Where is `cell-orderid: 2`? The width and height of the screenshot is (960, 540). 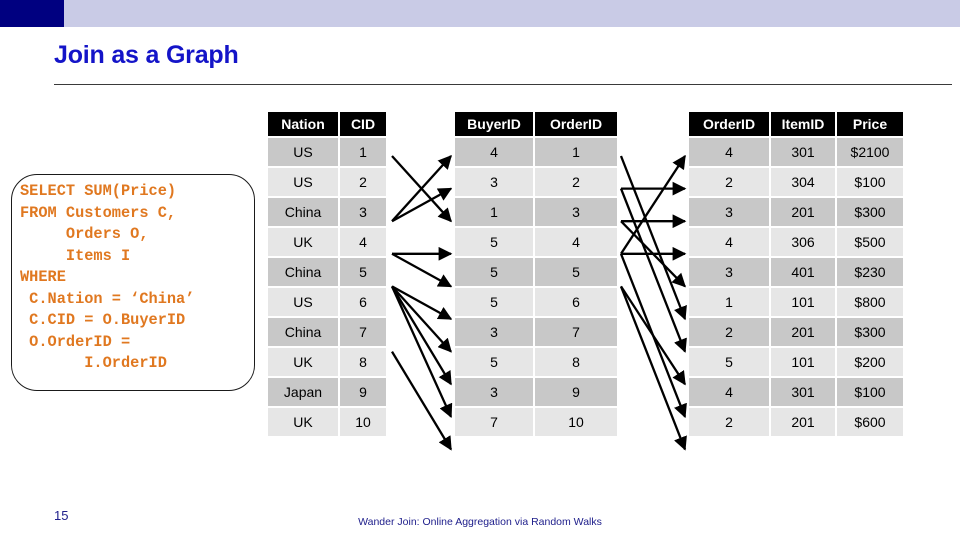 cell-orderid: 2 is located at coordinates (576, 182).